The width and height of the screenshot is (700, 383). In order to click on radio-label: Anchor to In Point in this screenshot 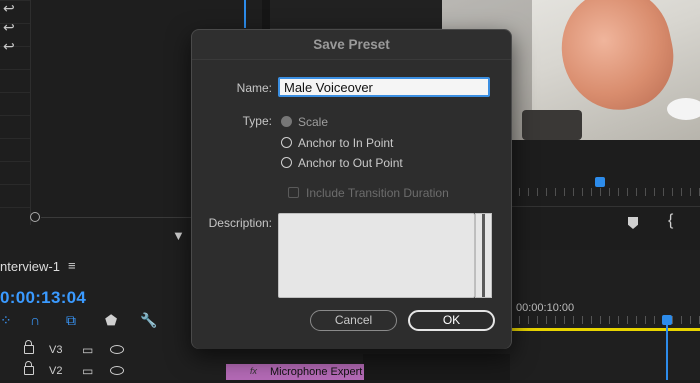, I will do `click(345, 143)`.